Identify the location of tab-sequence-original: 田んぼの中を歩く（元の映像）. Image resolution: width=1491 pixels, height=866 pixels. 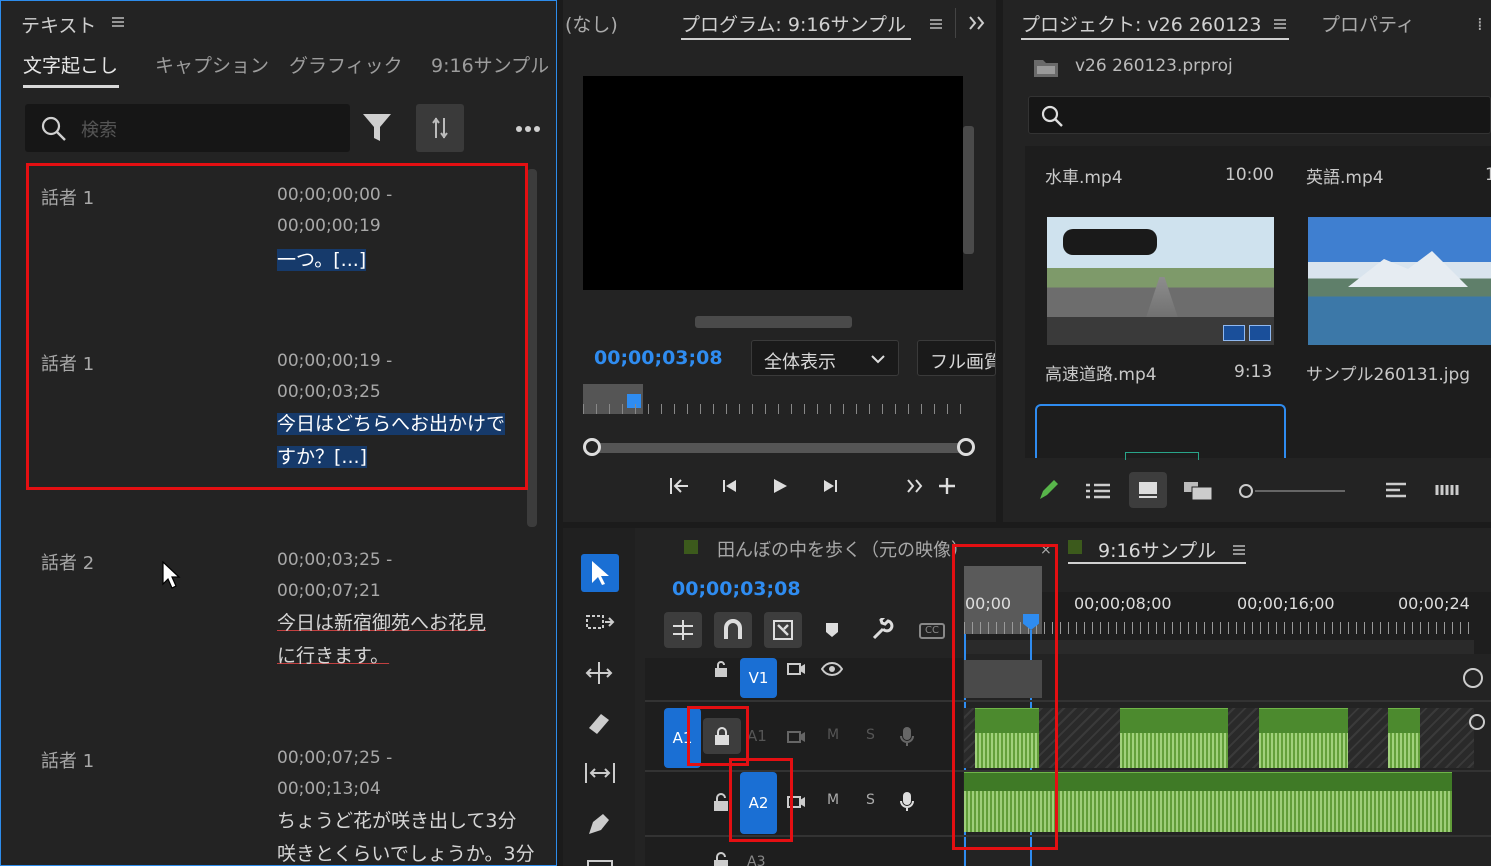
(842, 549).